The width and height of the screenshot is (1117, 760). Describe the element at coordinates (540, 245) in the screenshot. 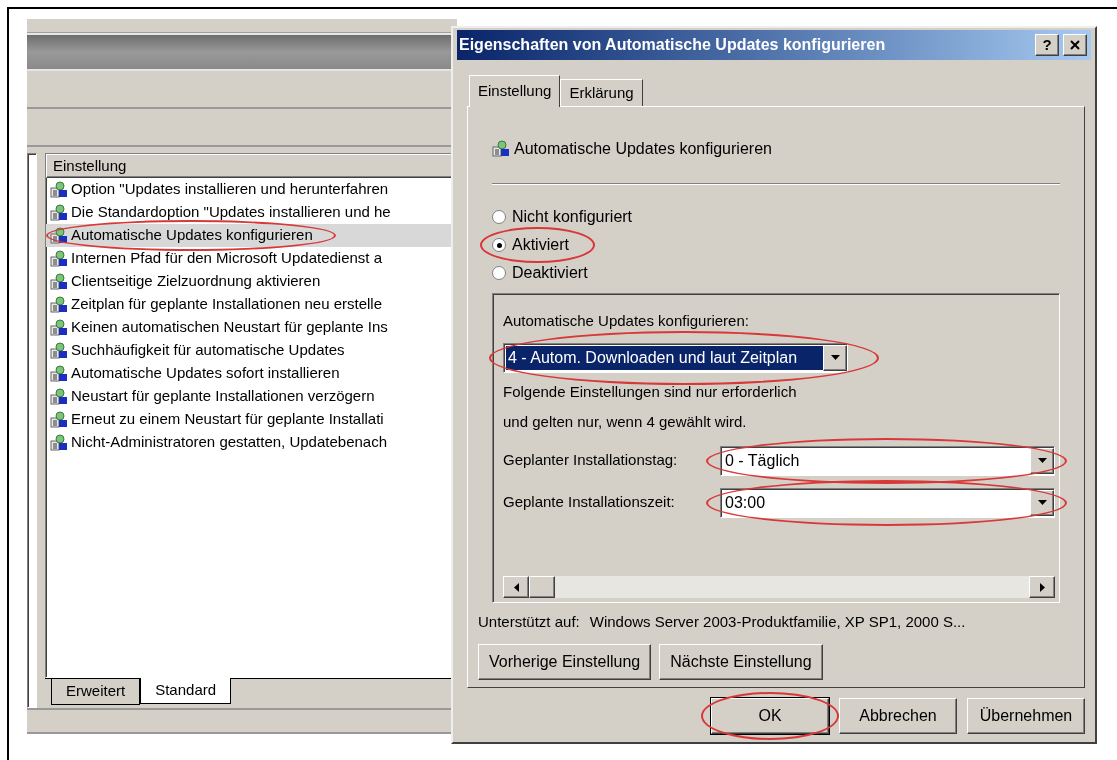

I see `radio-label: Aktiviert` at that location.